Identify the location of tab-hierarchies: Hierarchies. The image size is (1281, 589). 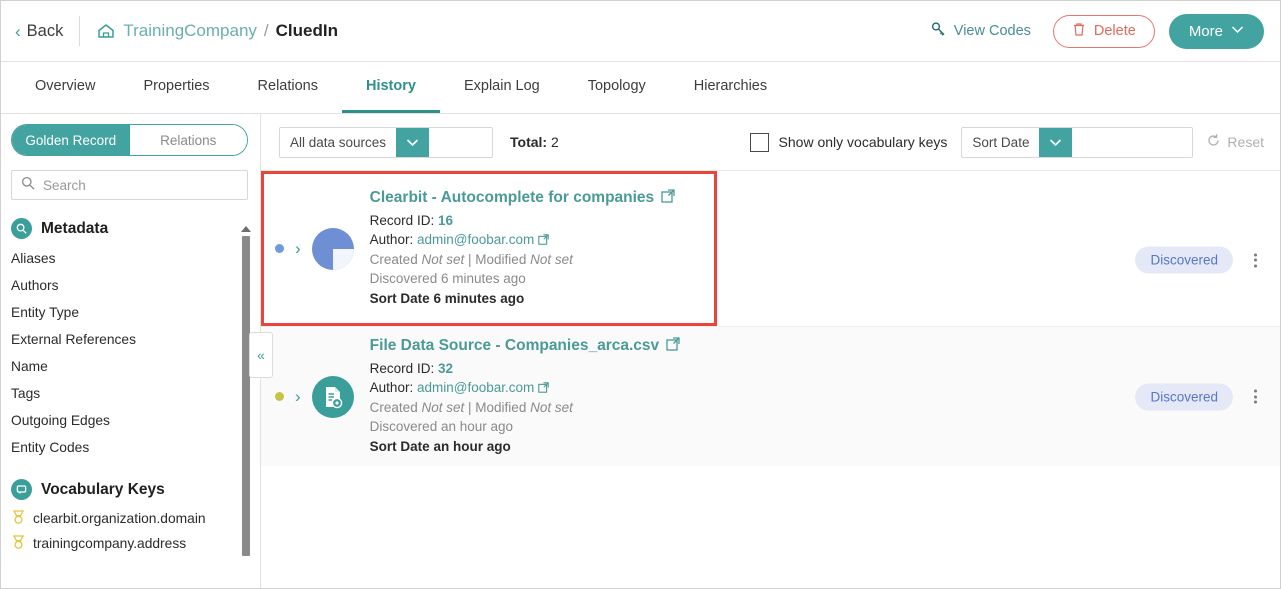
(730, 87).